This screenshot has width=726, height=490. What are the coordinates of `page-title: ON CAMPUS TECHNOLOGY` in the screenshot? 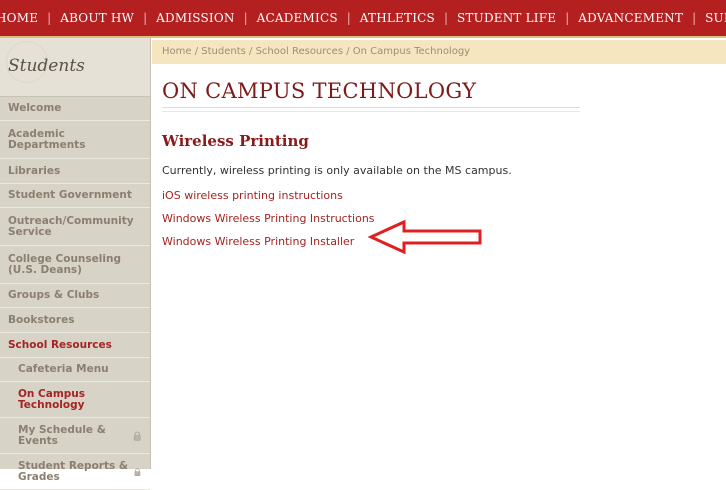 It's located at (319, 91).